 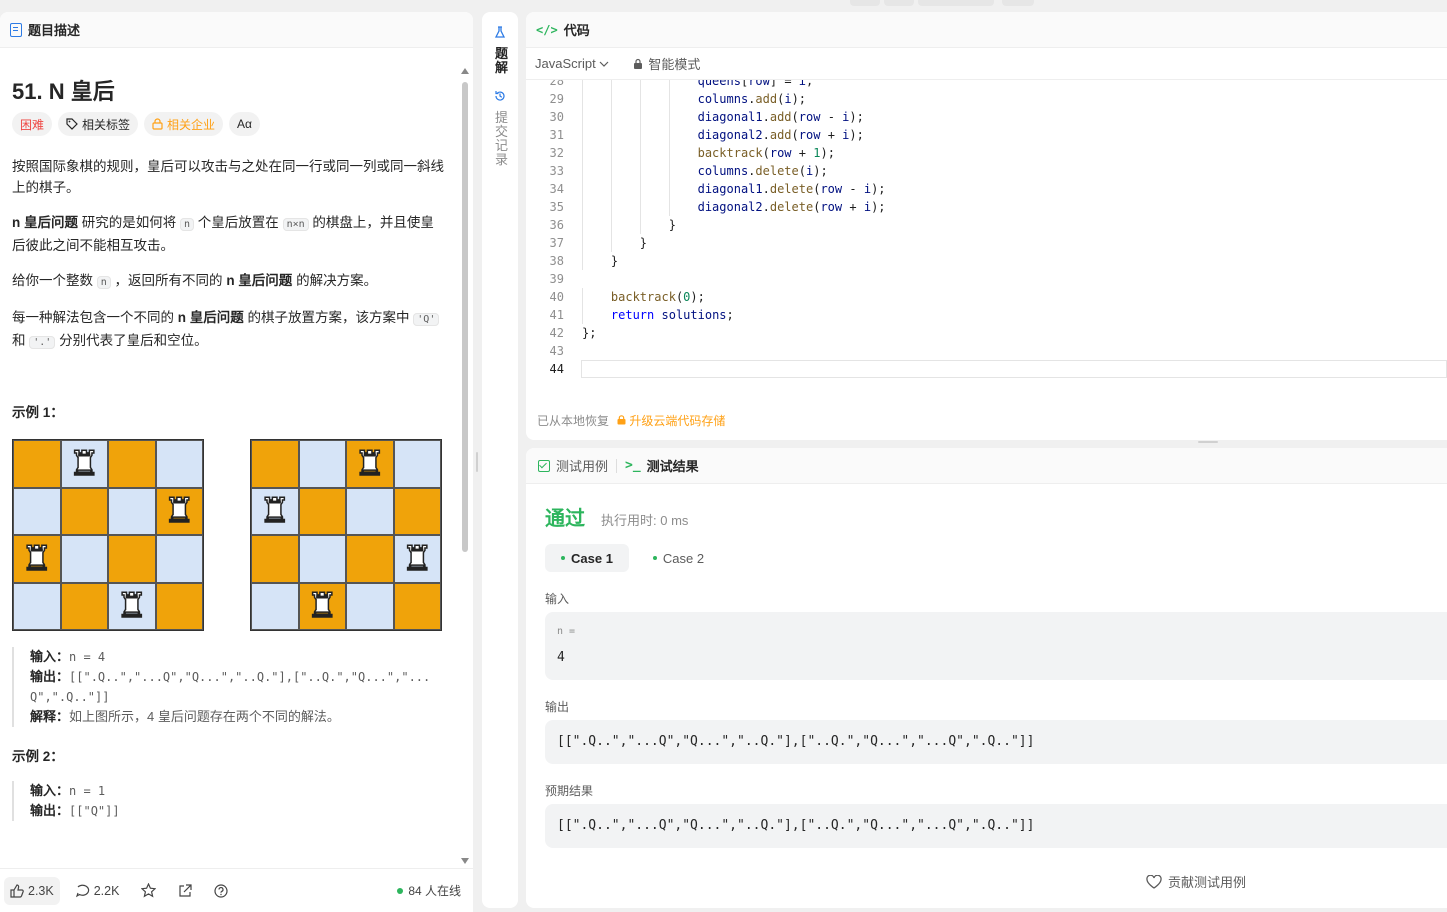 What do you see at coordinates (87, 791) in the screenshot?
I see `input-value: n = 1` at bounding box center [87, 791].